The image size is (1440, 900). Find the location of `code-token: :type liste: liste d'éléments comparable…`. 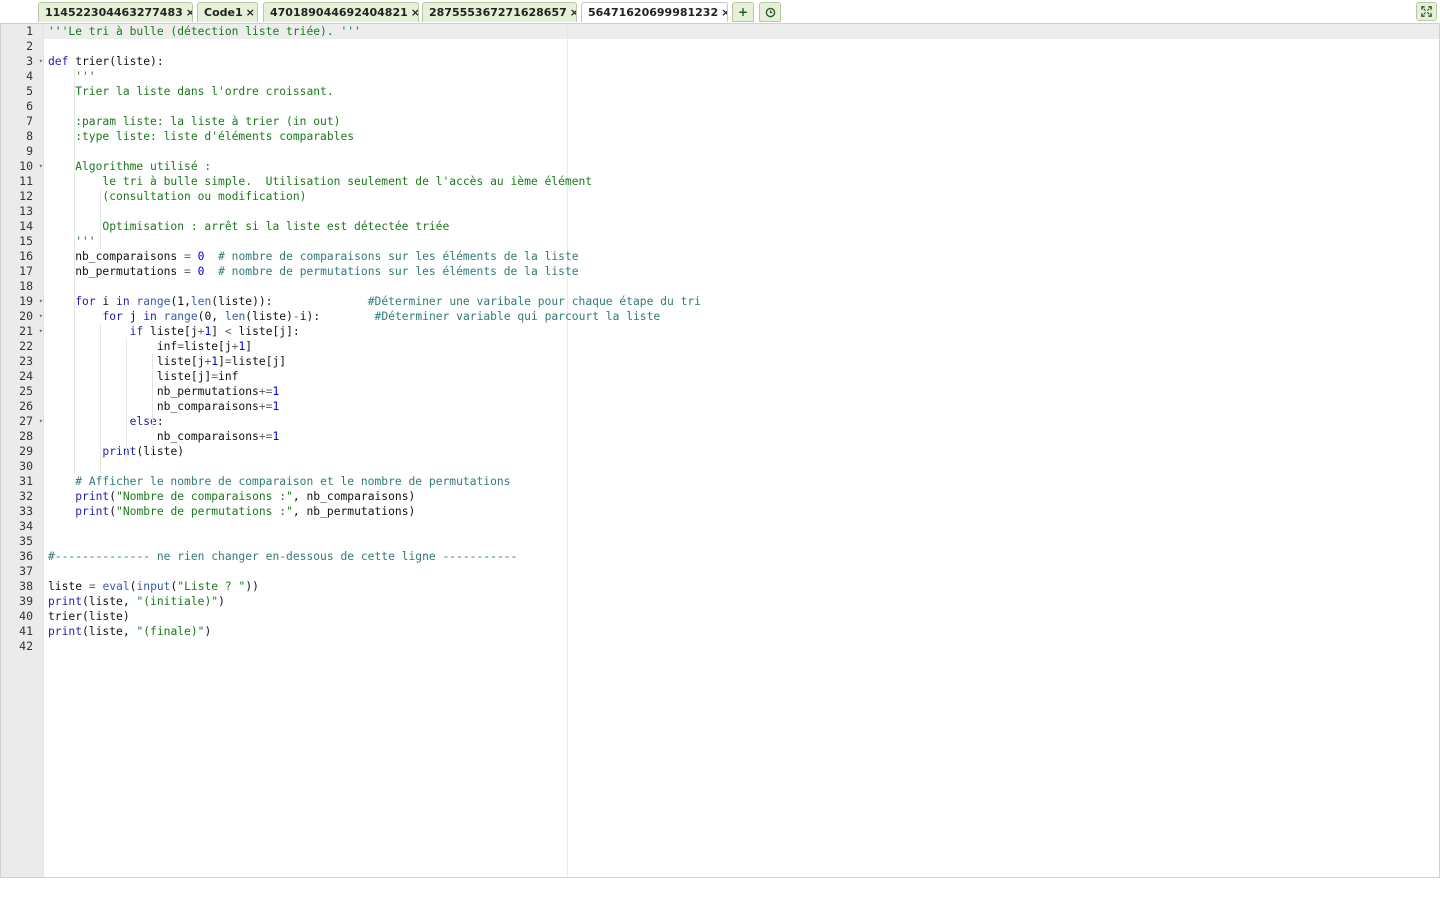

code-token: :type liste: liste d'éléments comparable… is located at coordinates (201, 136).